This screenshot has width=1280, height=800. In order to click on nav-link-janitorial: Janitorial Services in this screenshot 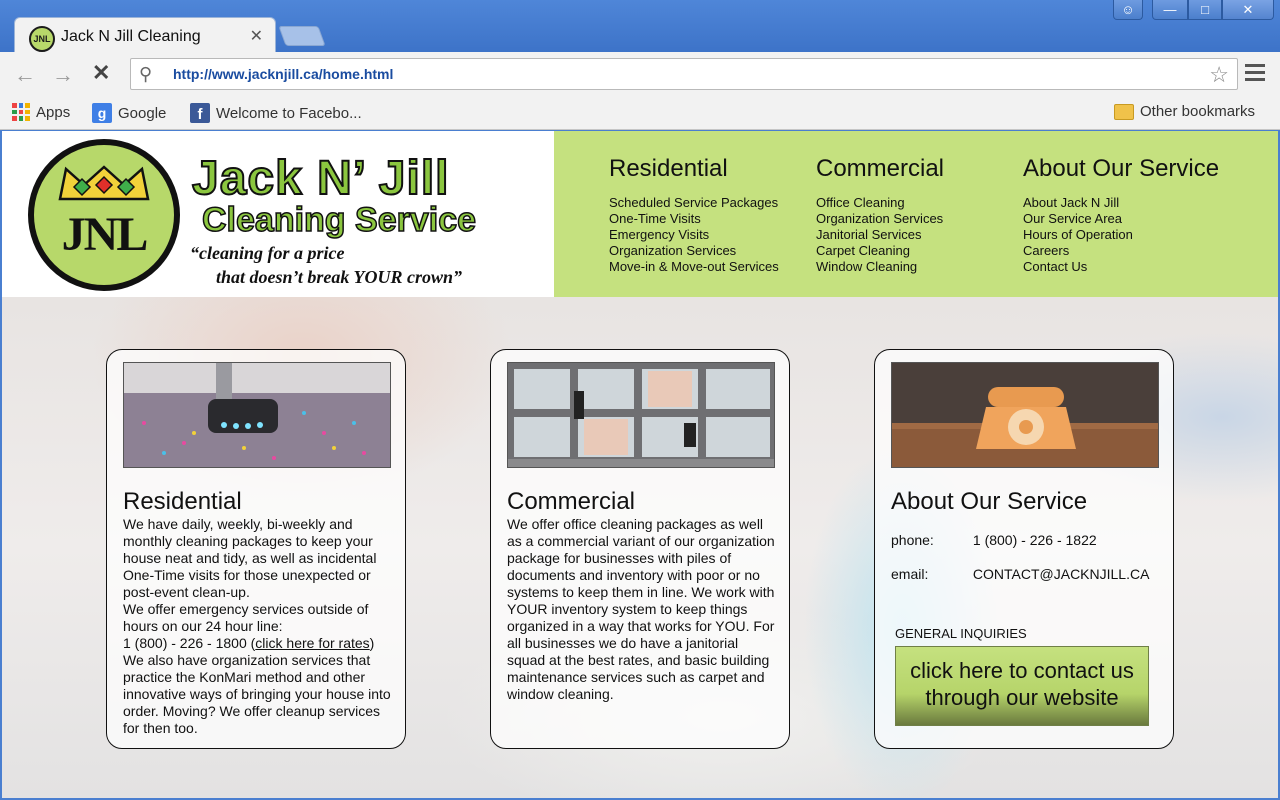, I will do `click(880, 235)`.